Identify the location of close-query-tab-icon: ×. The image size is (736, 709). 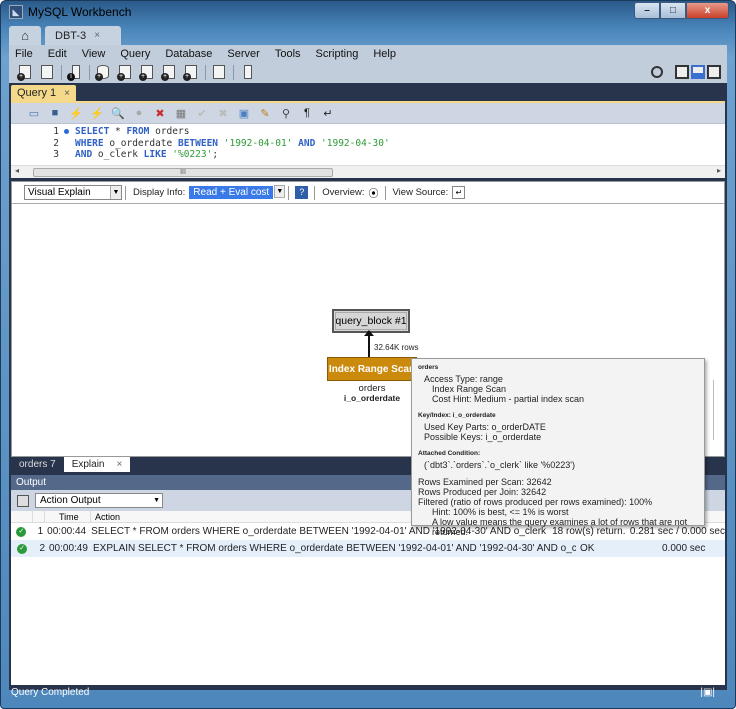
(67, 93).